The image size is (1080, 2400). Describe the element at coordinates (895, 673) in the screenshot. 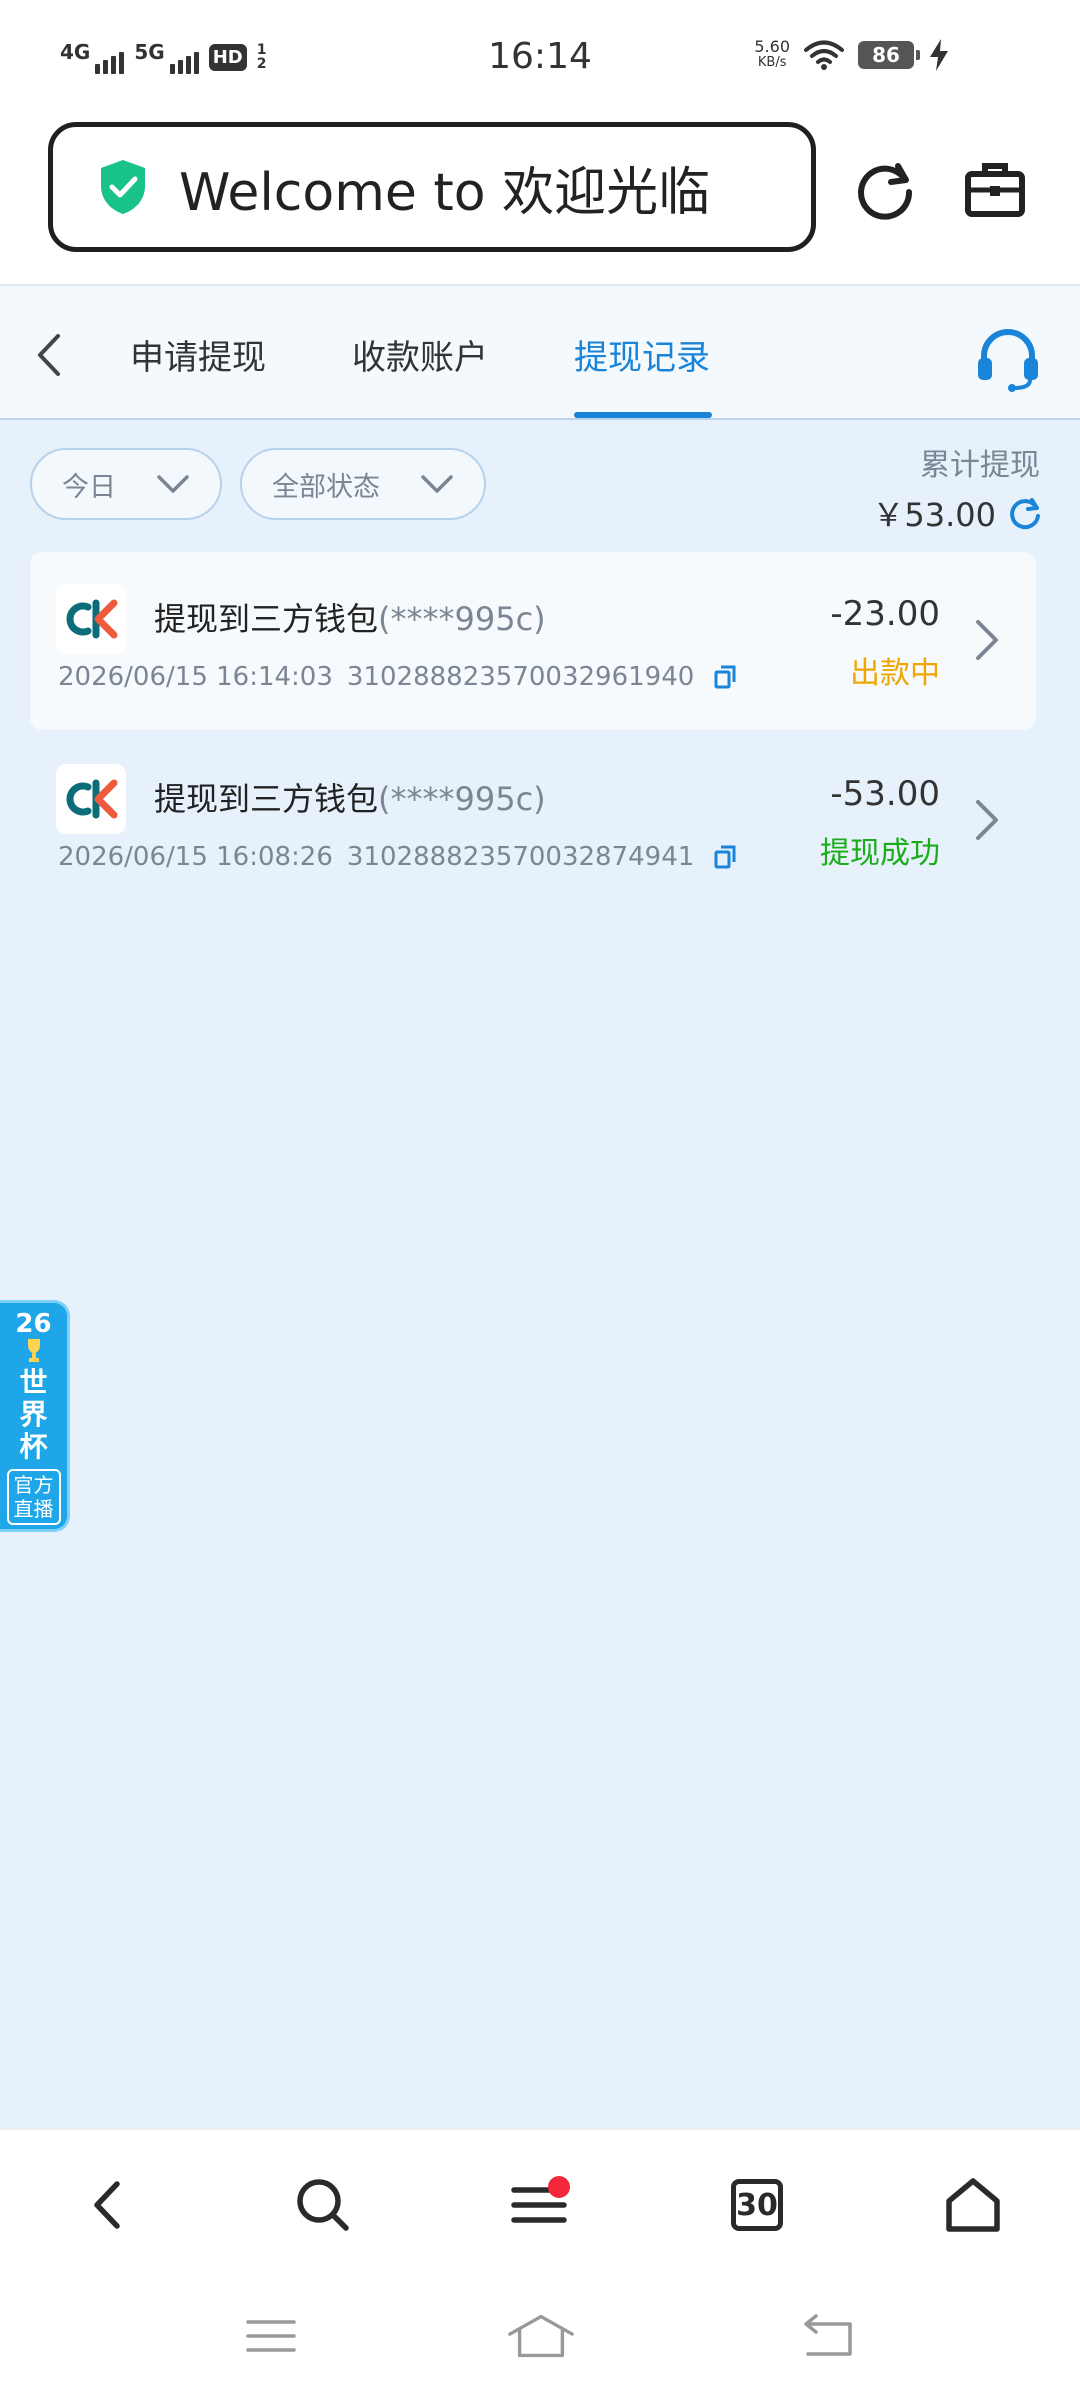

I see `record-status: 出款中` at that location.